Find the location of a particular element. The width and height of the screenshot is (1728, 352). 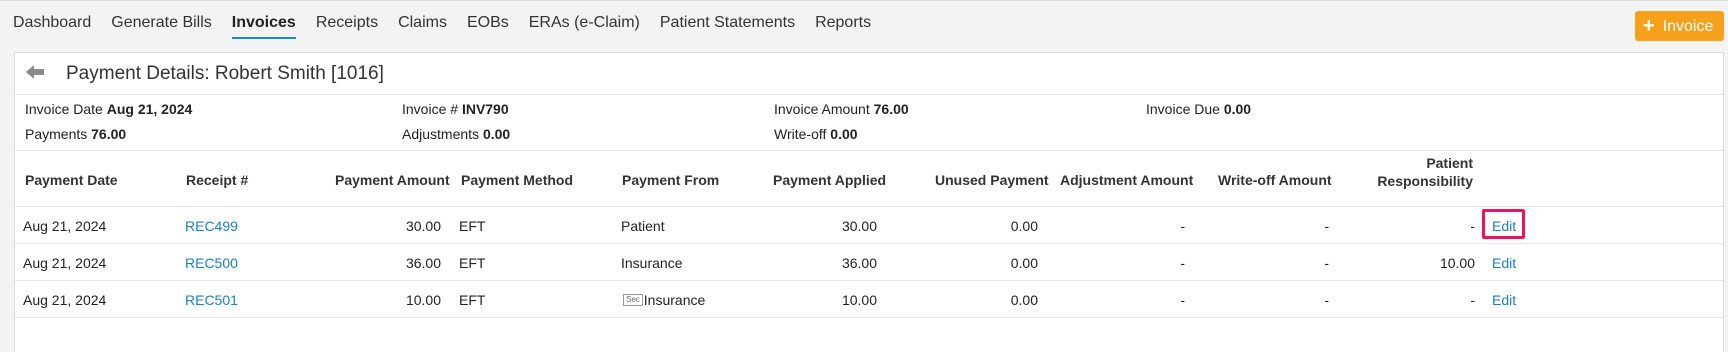

summary-payments: Payments 76.00 is located at coordinates (75, 134).